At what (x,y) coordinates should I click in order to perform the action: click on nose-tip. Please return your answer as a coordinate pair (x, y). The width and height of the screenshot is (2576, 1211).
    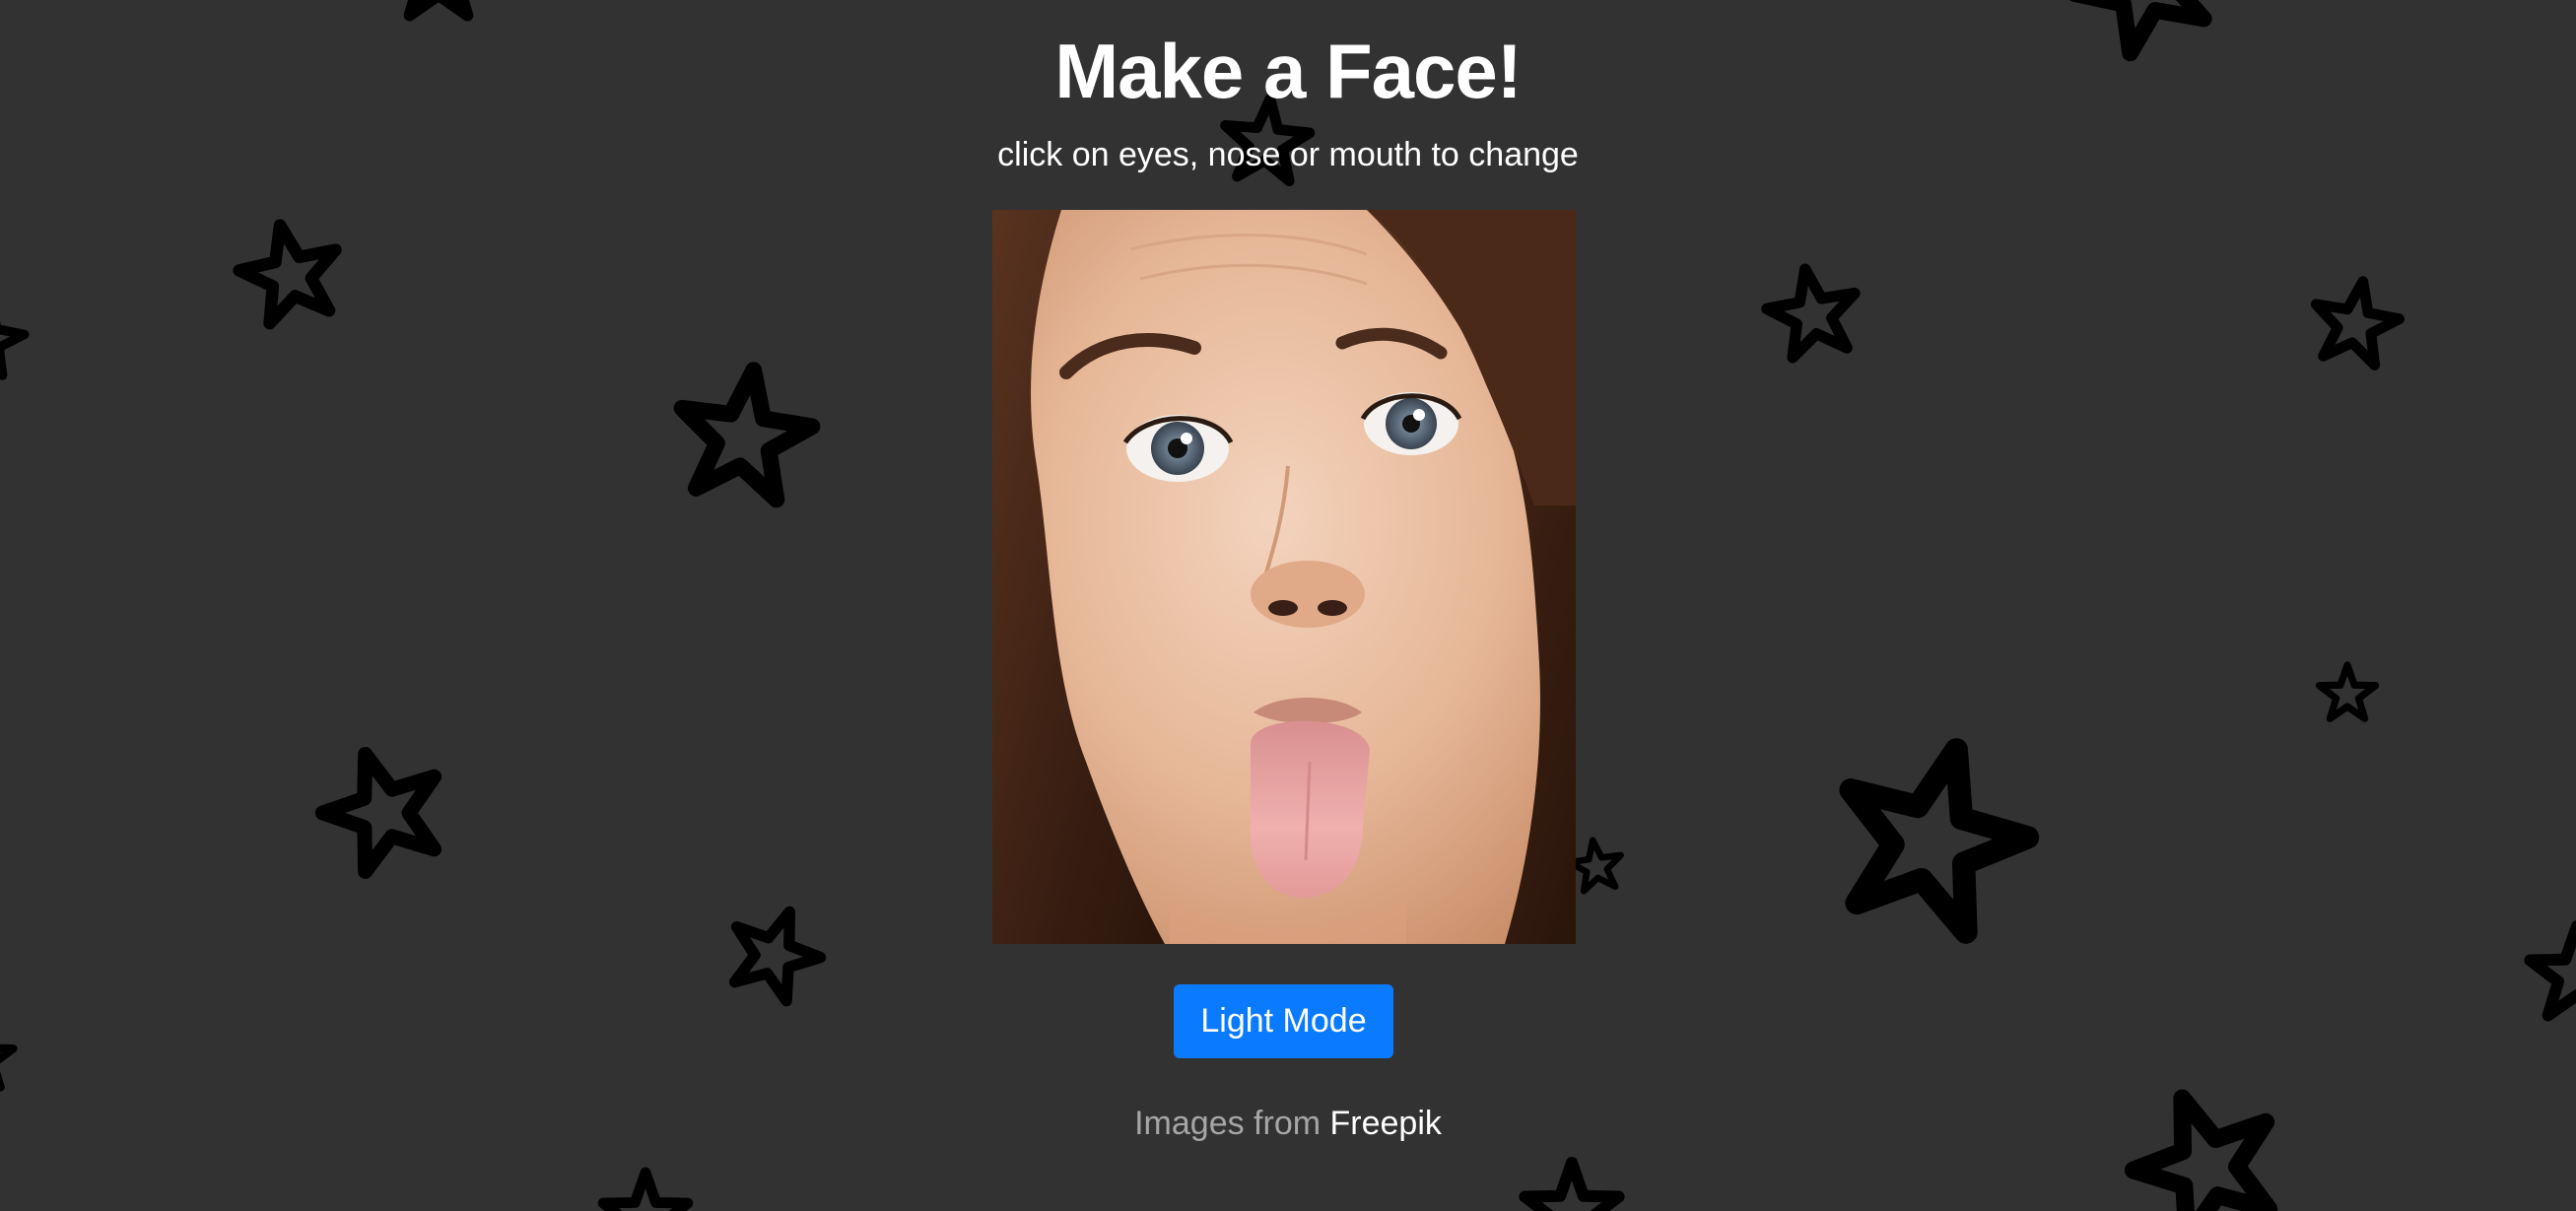
    Looking at the image, I should click on (1308, 594).